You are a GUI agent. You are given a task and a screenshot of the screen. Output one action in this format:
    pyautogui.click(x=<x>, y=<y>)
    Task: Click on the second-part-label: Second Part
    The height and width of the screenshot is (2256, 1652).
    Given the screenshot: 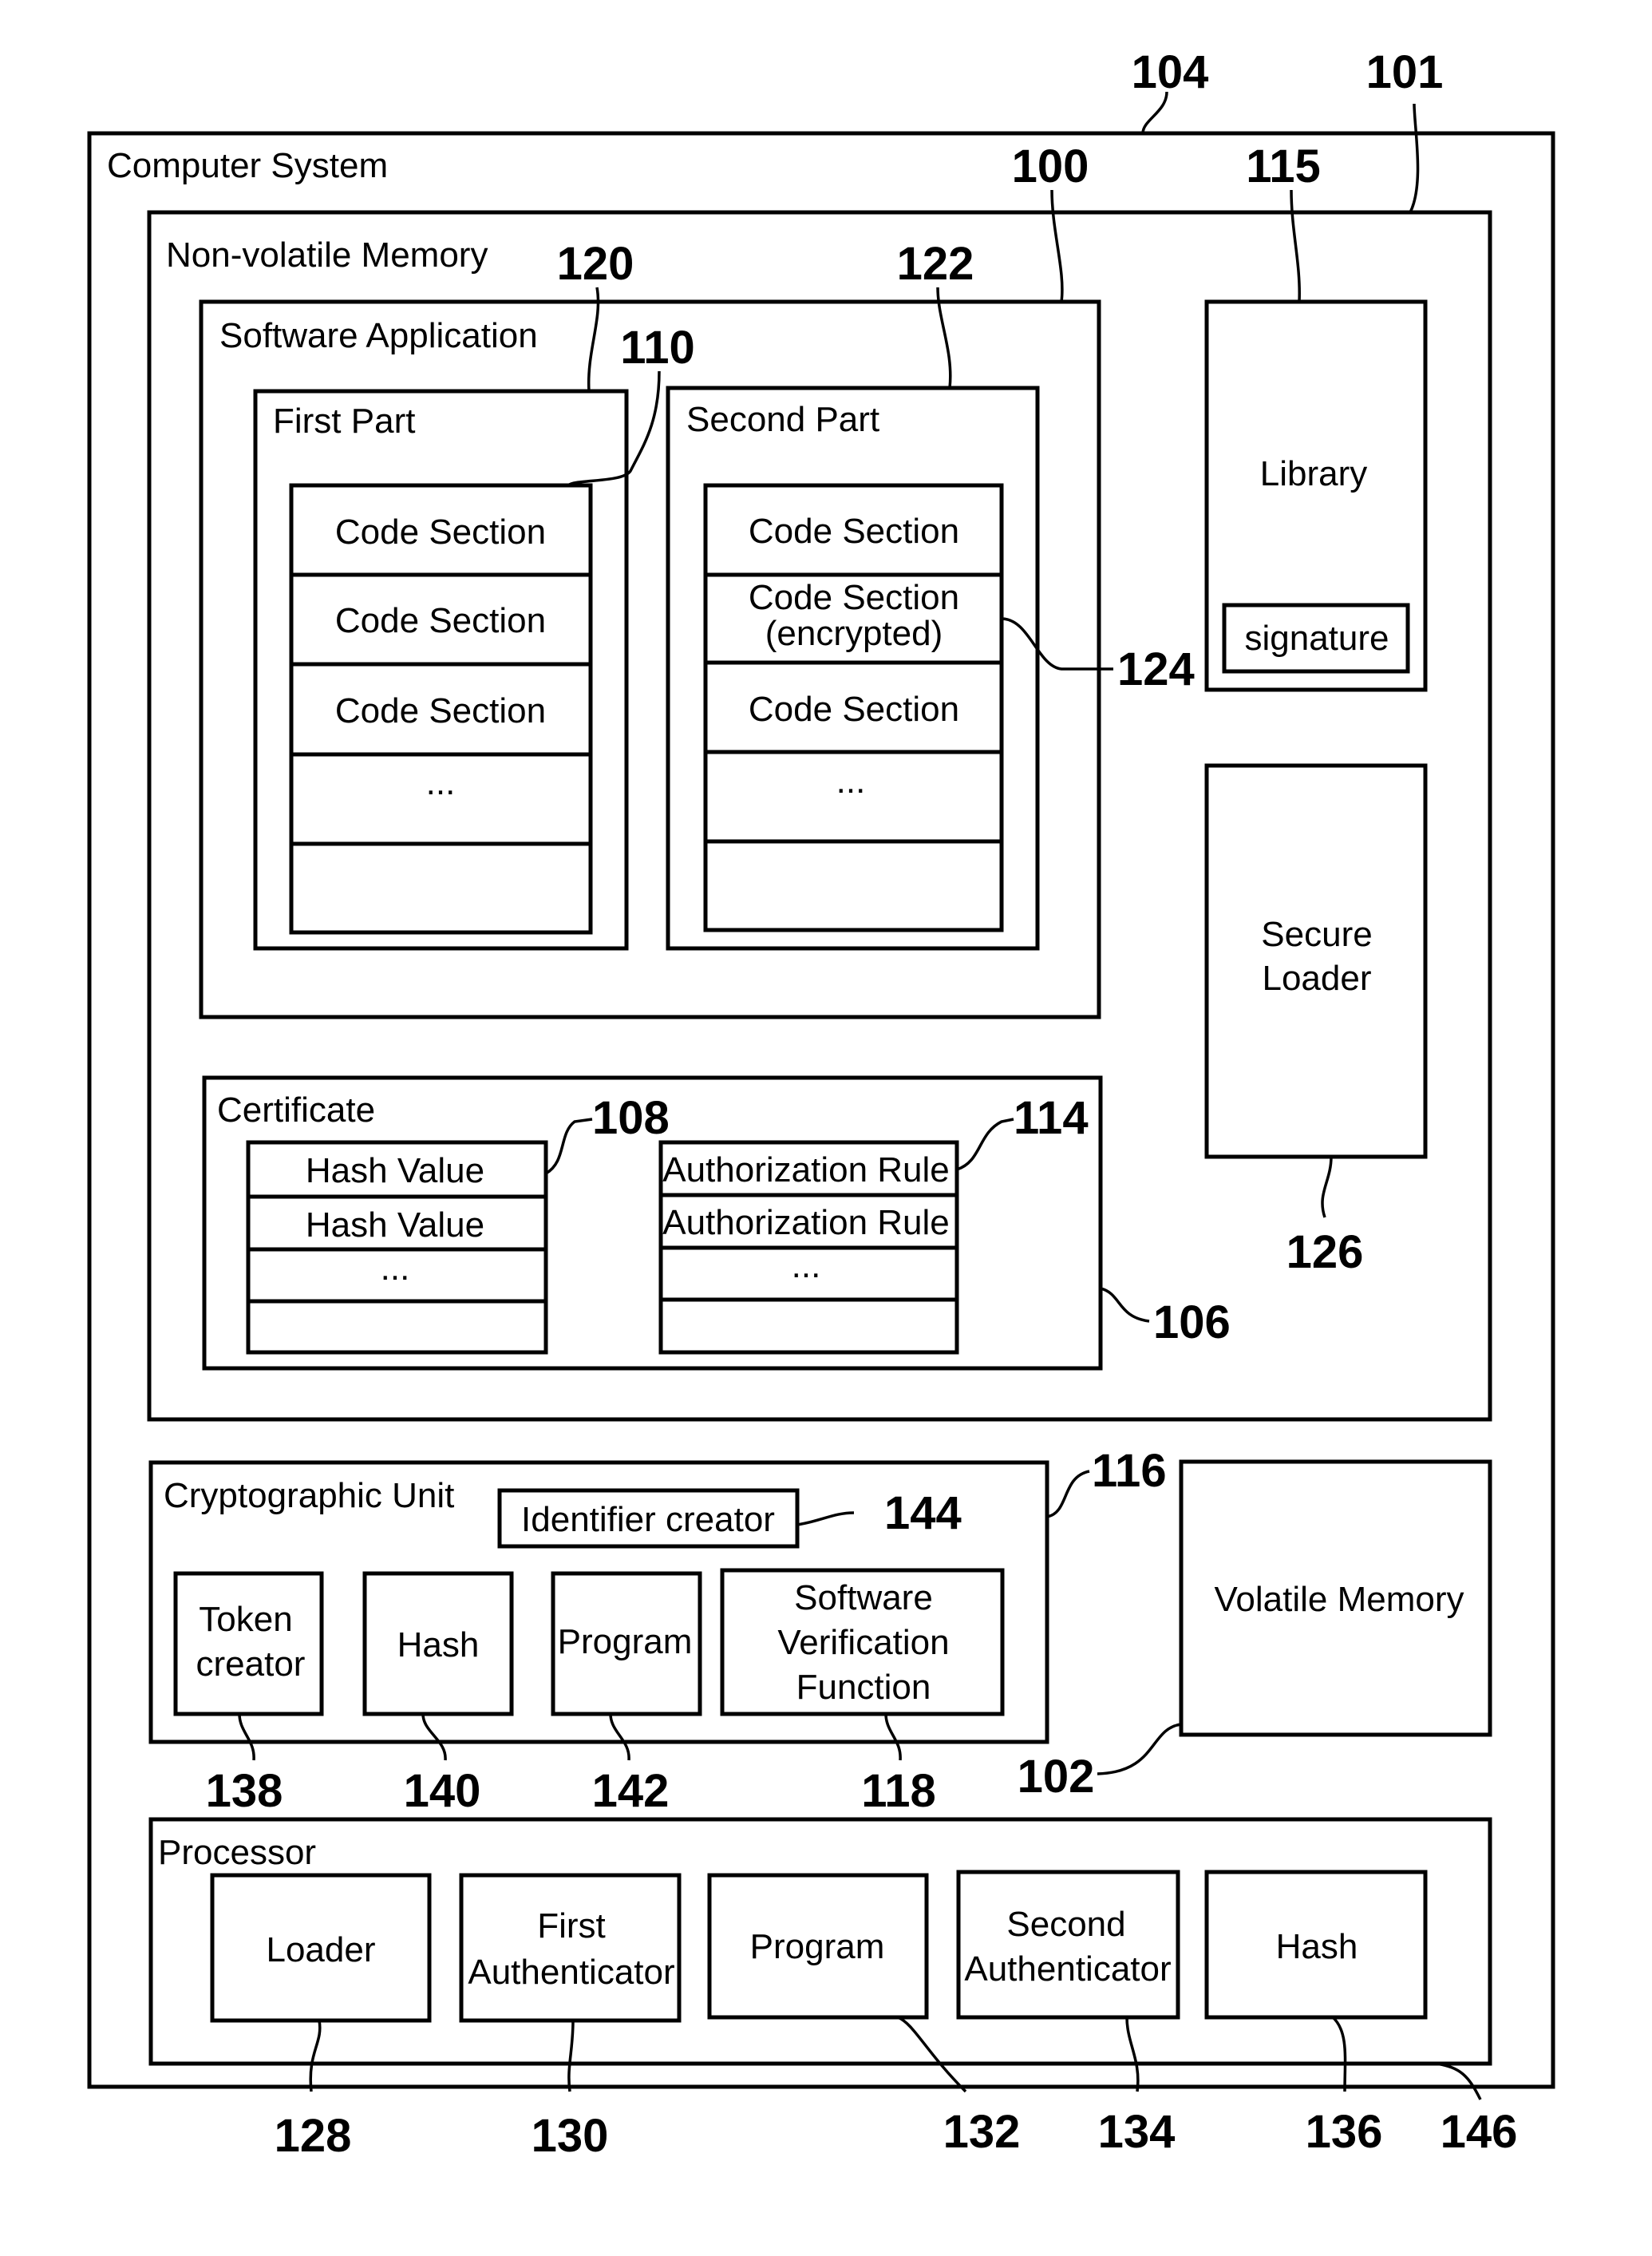 What is the action you would take?
    pyautogui.click(x=782, y=419)
    